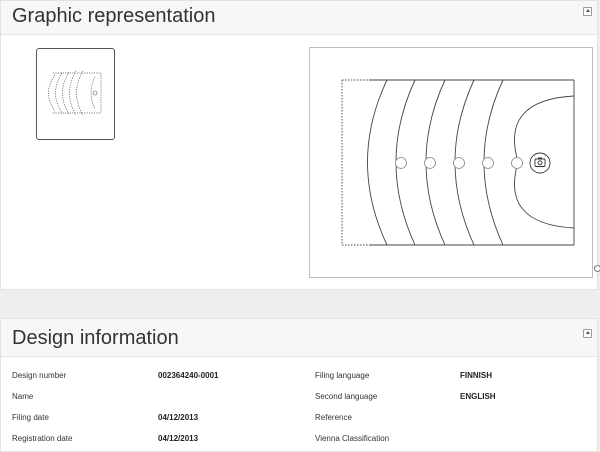 The image size is (600, 452). Describe the element at coordinates (23, 396) in the screenshot. I see `info-label: Name` at that location.